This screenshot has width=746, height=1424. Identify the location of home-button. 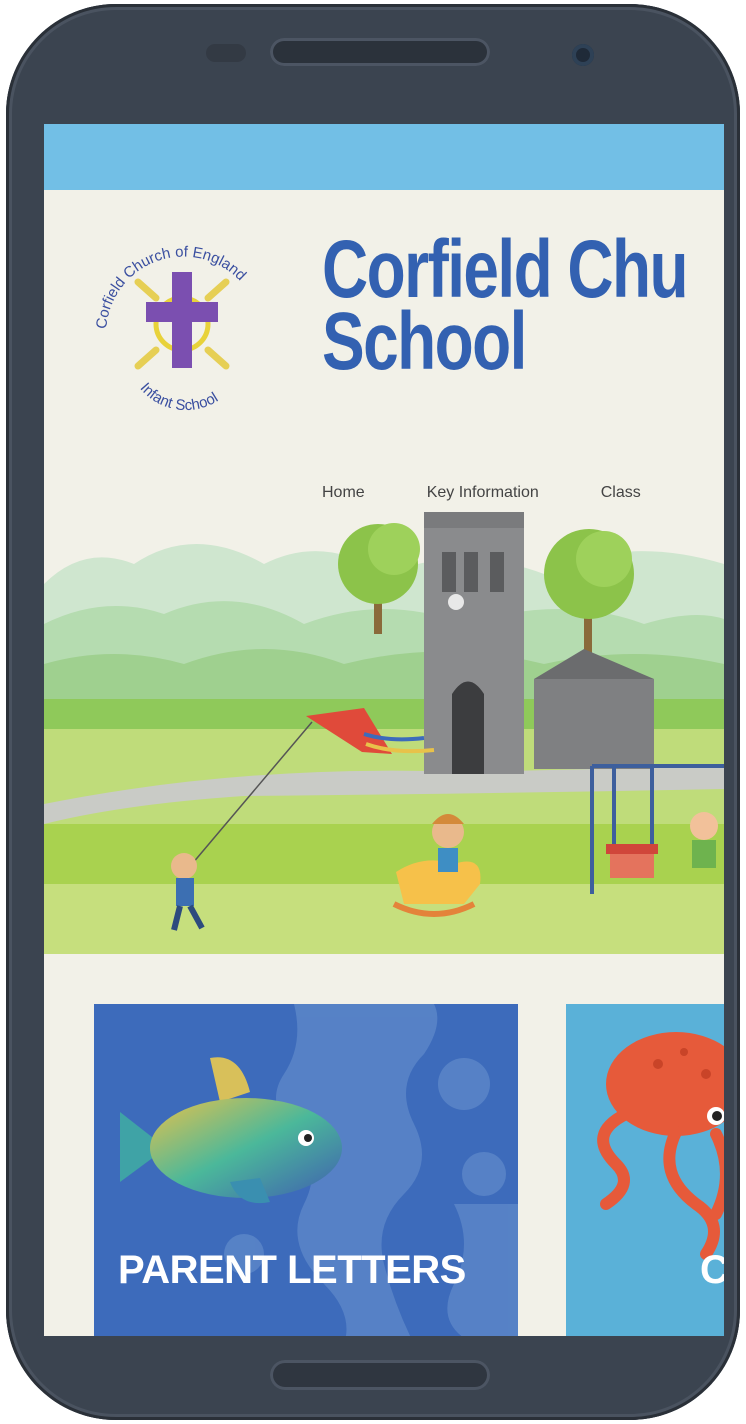
(380, 1375).